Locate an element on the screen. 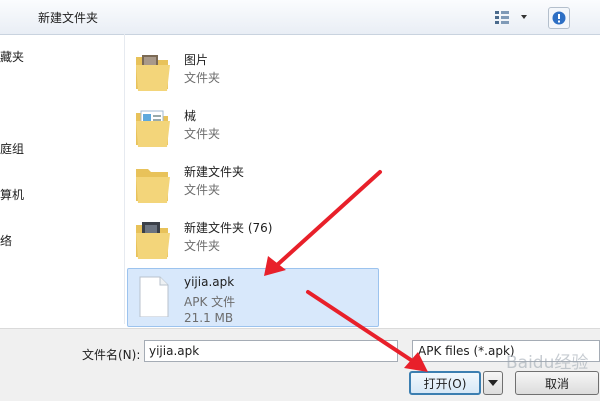 The width and height of the screenshot is (600, 401). open-dropdown-button is located at coordinates (493, 383).